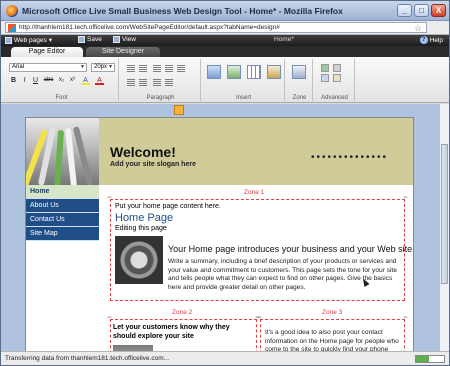 The image size is (450, 366). What do you see at coordinates (225, 40) in the screenshot?
I see `app-toolbar: Web pages ▾ Save View Home* ? Help` at bounding box center [225, 40].